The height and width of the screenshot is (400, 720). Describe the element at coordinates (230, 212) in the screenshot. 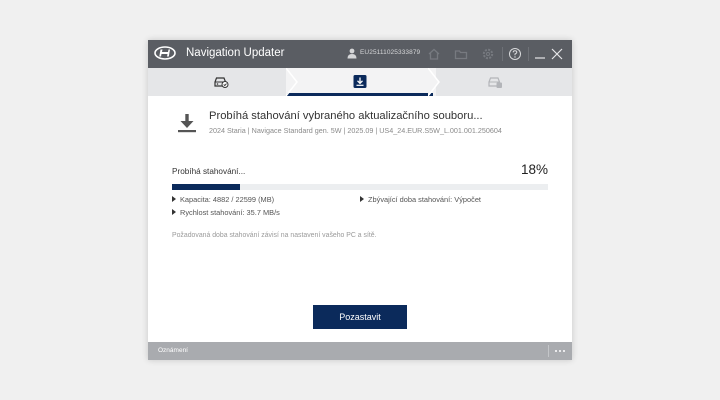

I see `speed-text: Rychlost stahování: 35.7 MB/s` at that location.